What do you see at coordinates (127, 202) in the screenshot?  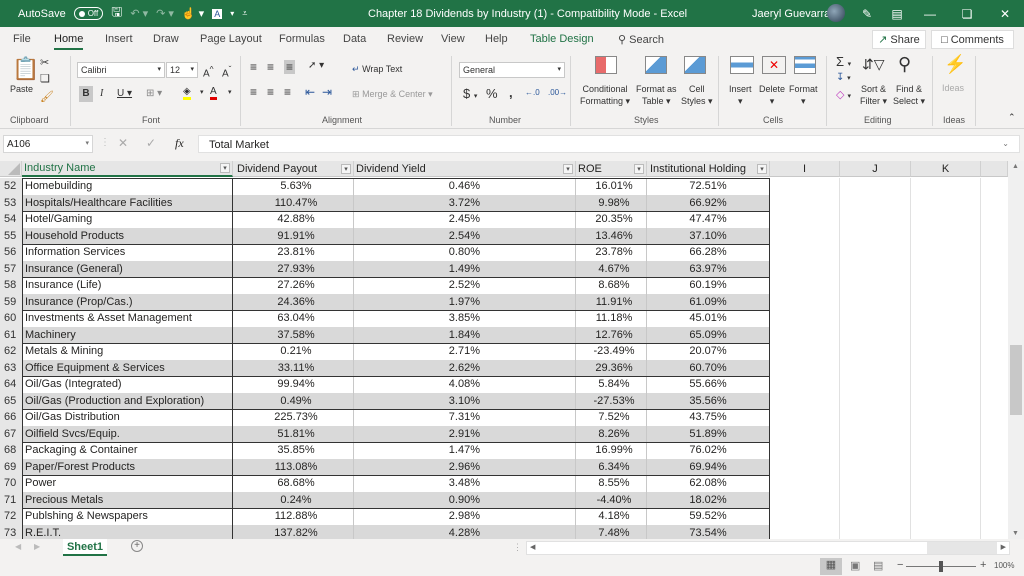 I see `cell-industry-name: Hospitals/Healthcare Facilities` at bounding box center [127, 202].